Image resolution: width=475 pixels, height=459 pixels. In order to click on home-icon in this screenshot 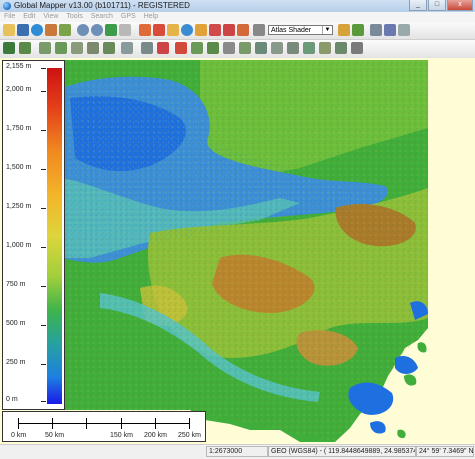, I will do `click(125, 30)`.